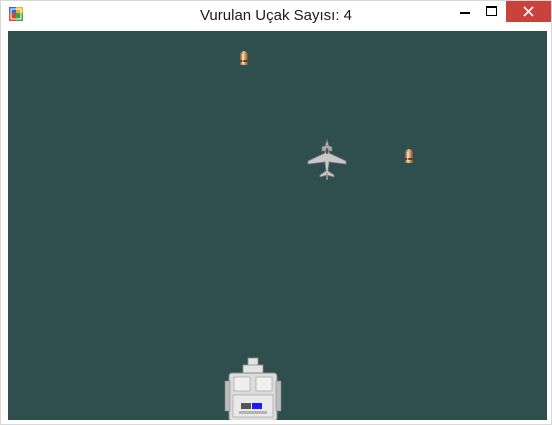  I want to click on maximize-icon, so click(491, 11).